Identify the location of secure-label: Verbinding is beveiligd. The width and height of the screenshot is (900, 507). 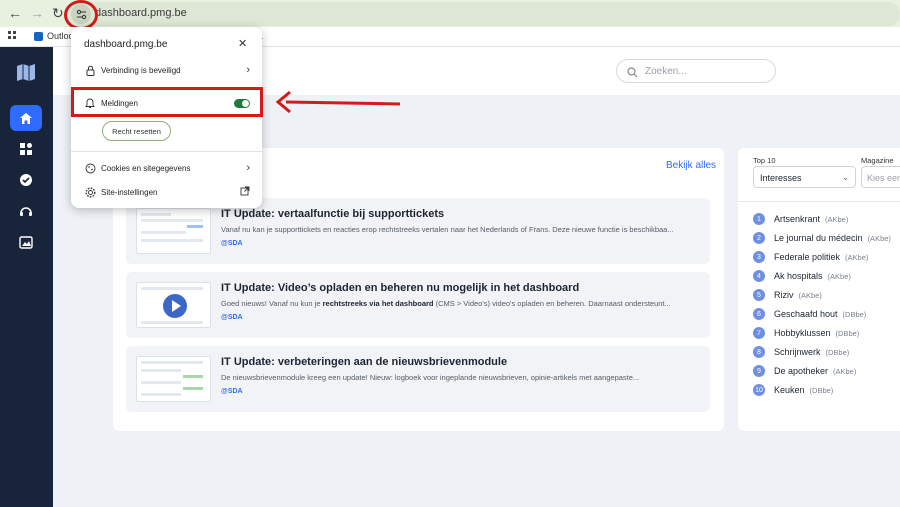
(141, 70).